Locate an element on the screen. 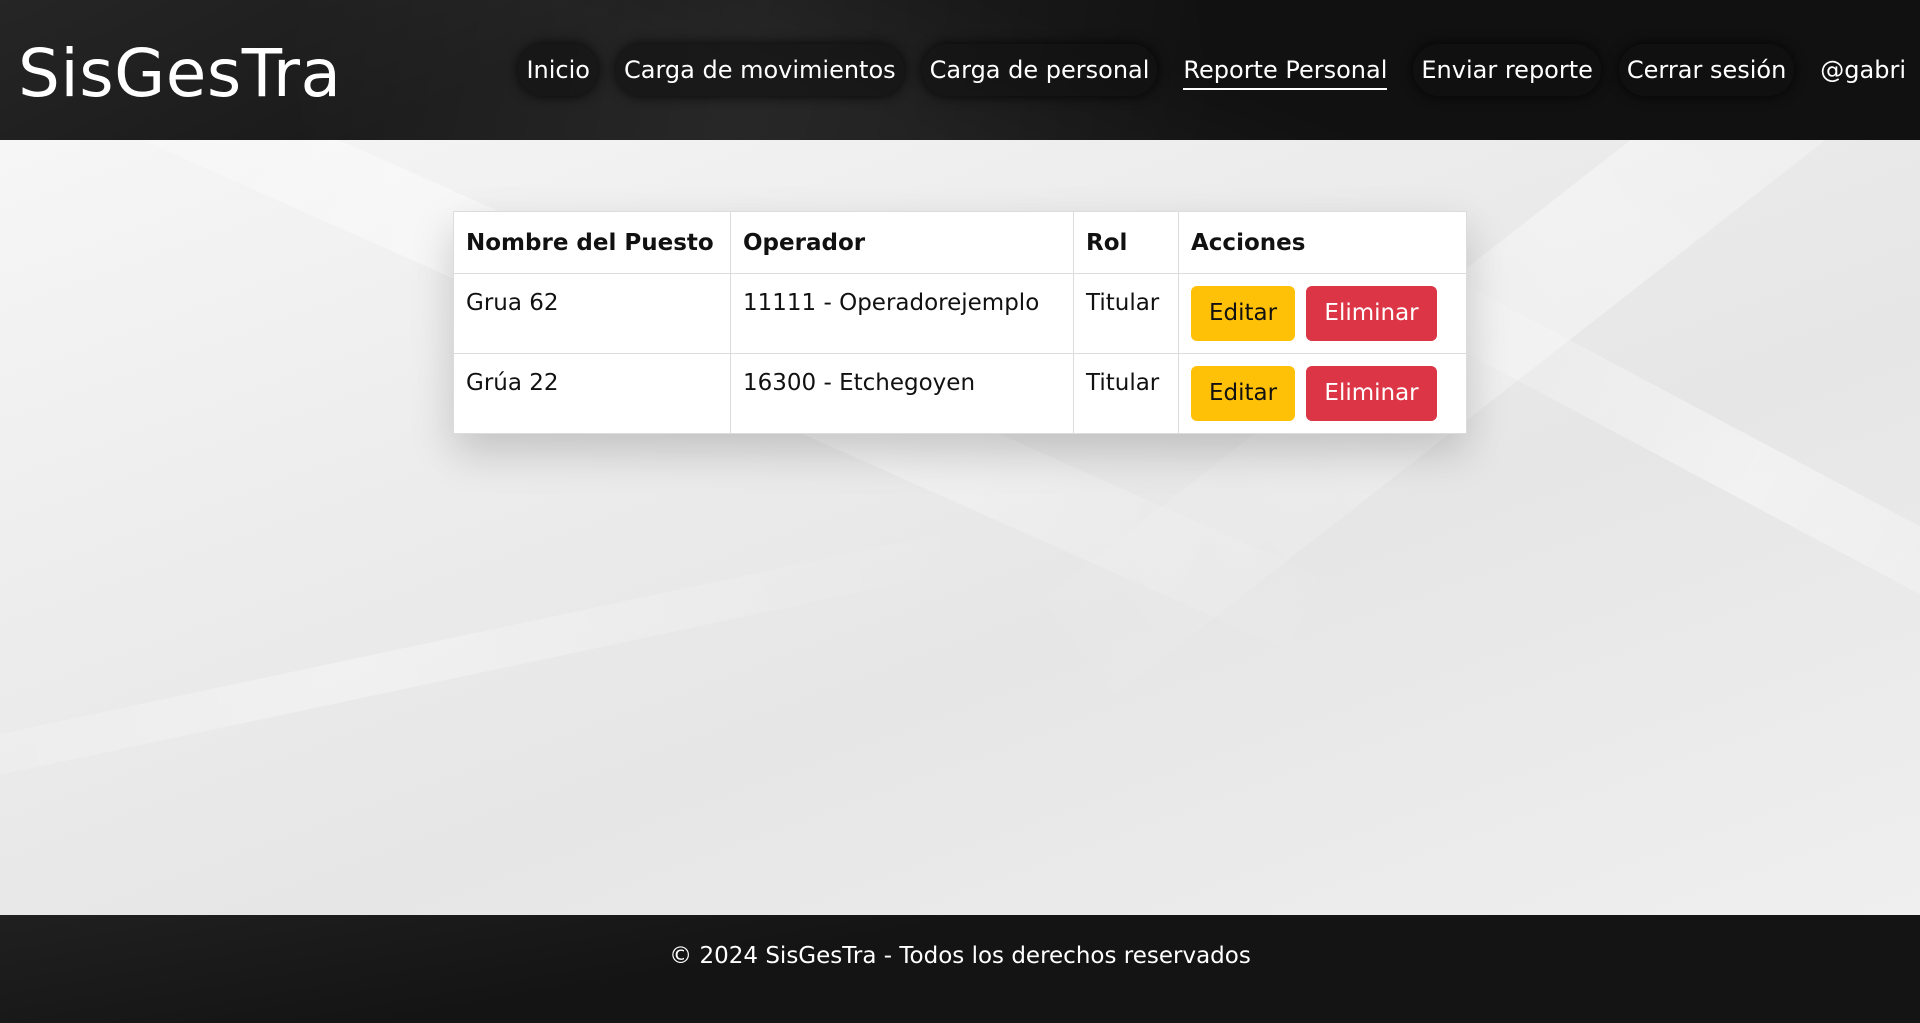 The image size is (1920, 1023). nav-item-cerrar-sesion: Cerrar sesión is located at coordinates (1706, 70).